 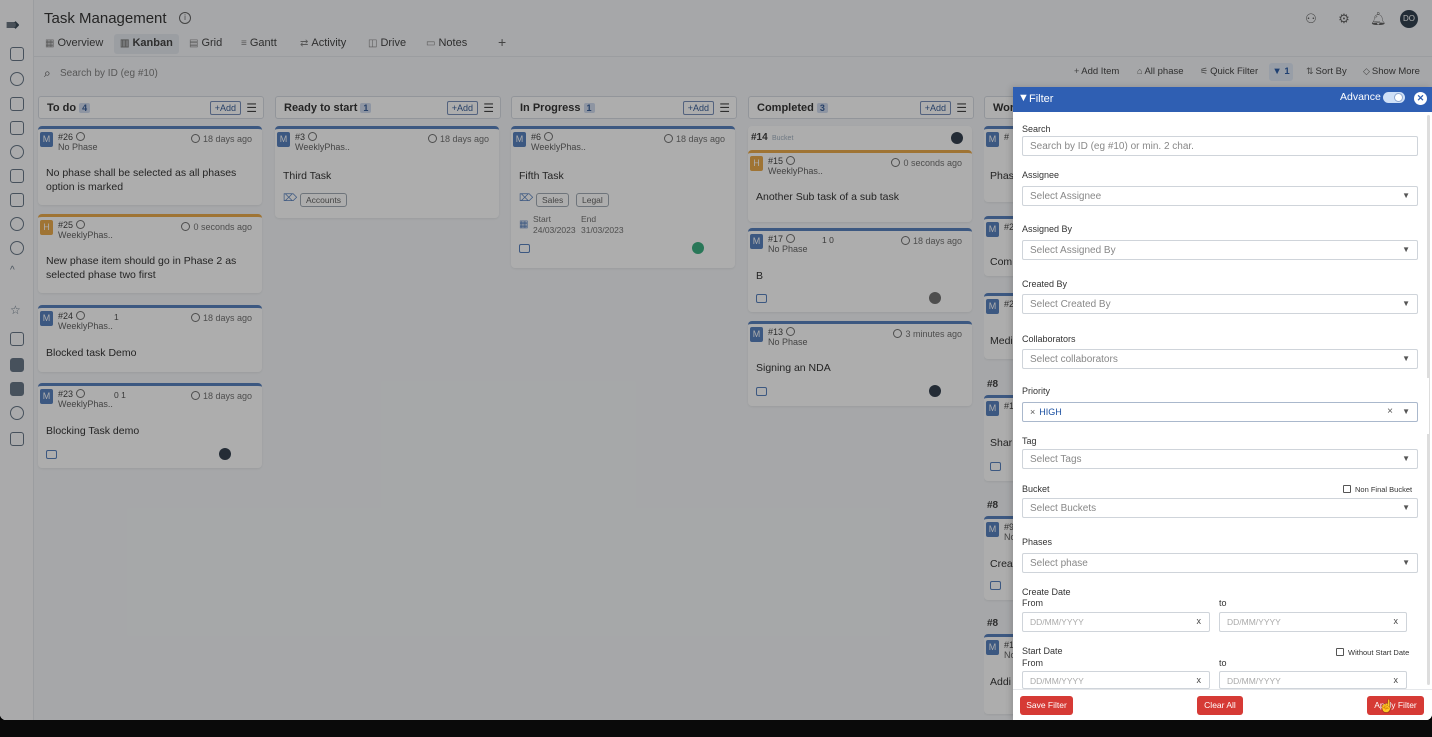 I want to click on created-by-select: Select Created By ▼, so click(x=1220, y=304).